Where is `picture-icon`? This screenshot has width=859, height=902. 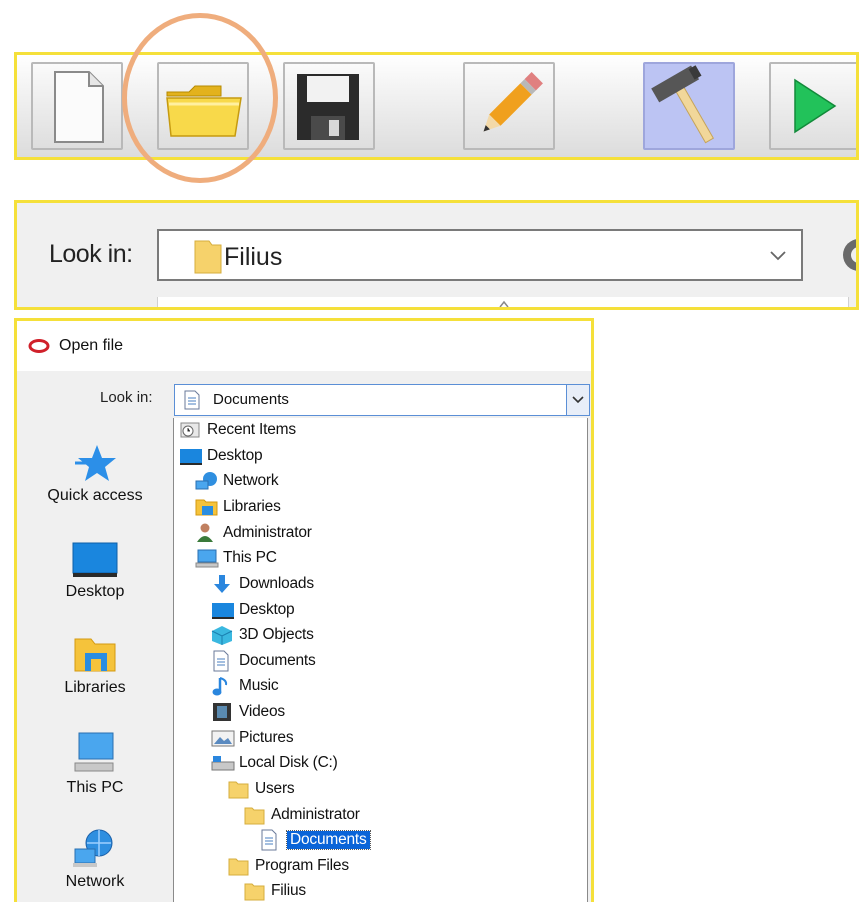
picture-icon is located at coordinates (223, 738).